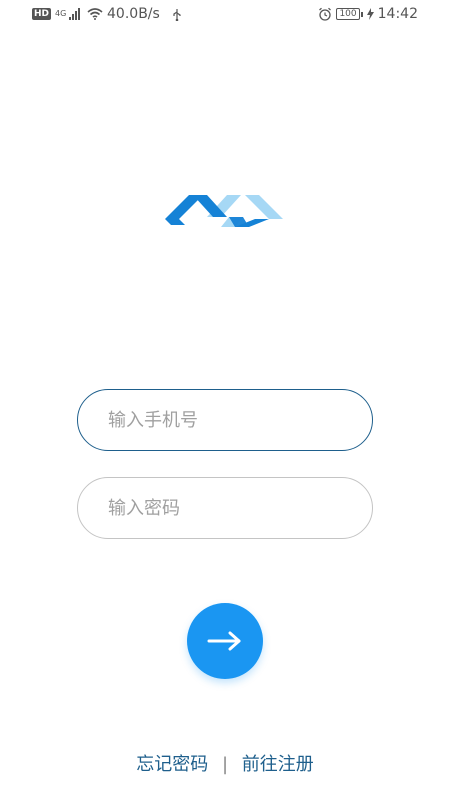 This screenshot has width=450, height=800. What do you see at coordinates (397, 14) in the screenshot?
I see `clock-time: 14:42` at bounding box center [397, 14].